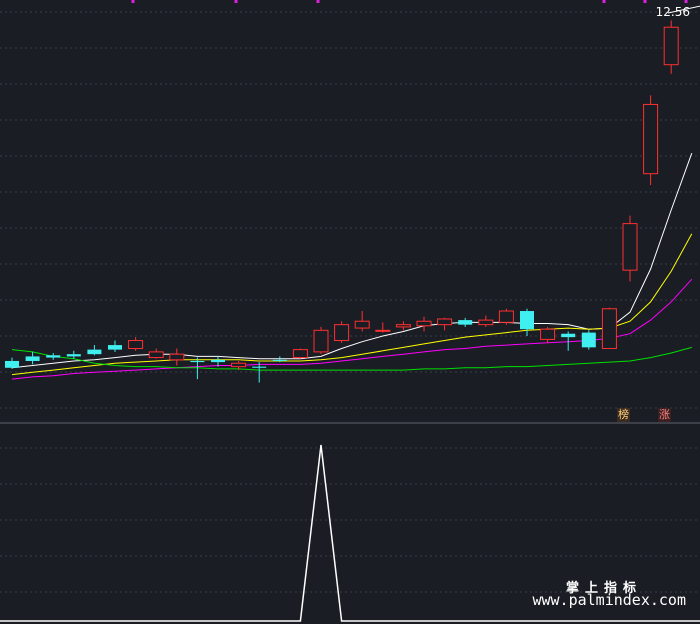 Image resolution: width=700 pixels, height=624 pixels. I want to click on watermark-url: www.palmindex.com, so click(609, 600).